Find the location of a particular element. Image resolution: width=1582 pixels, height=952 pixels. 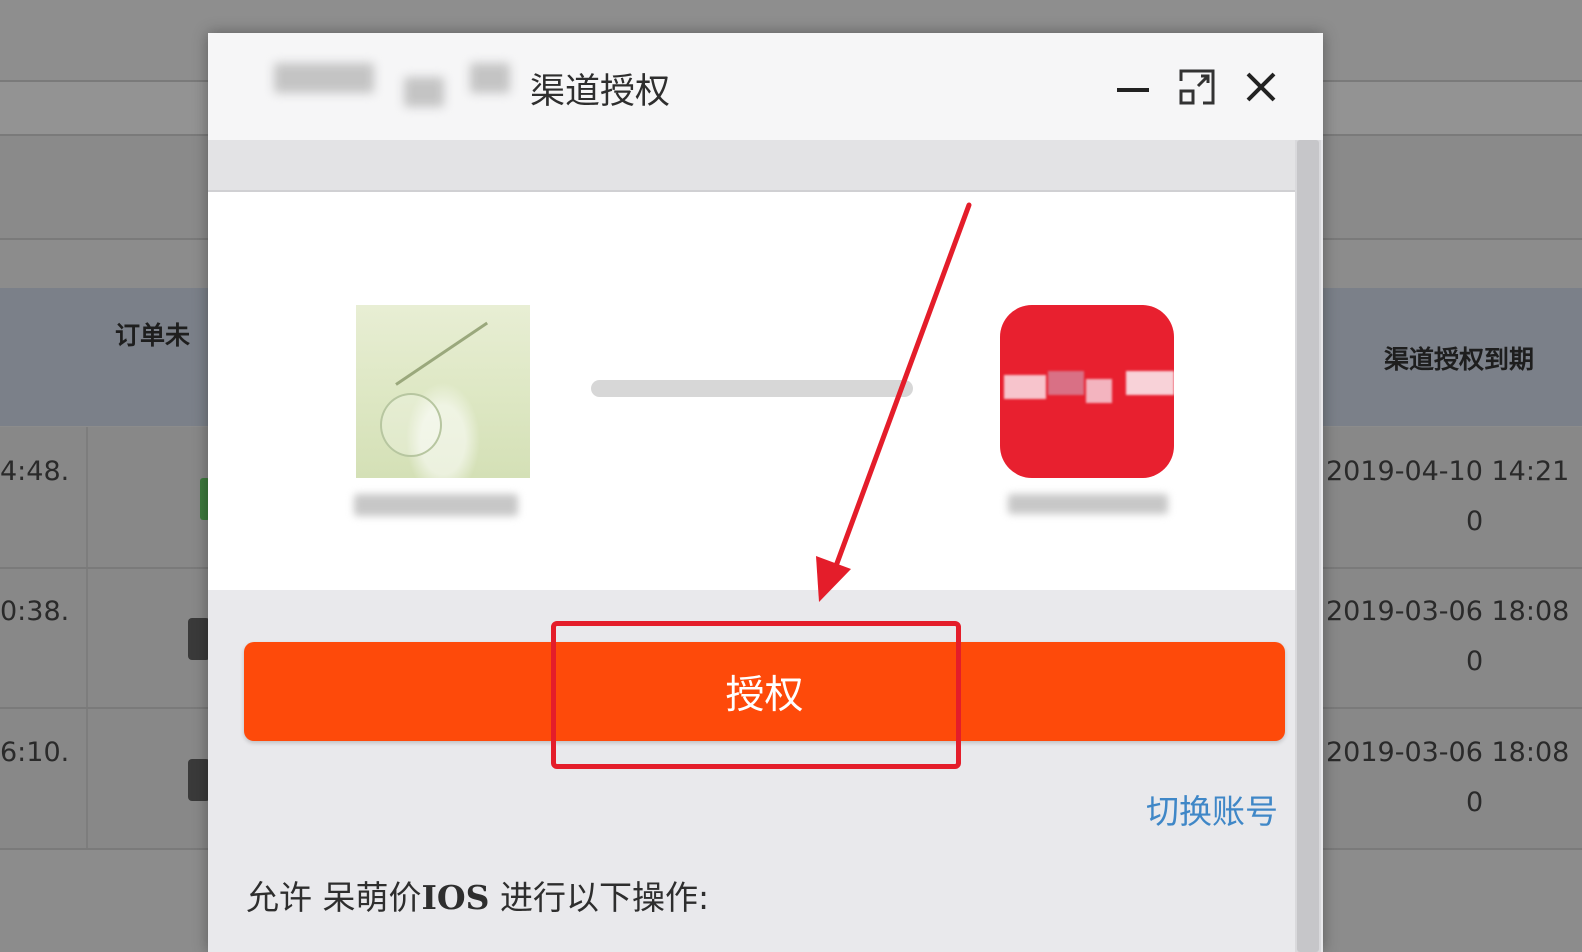

bg-cell-time: 4:48. is located at coordinates (35, 471).